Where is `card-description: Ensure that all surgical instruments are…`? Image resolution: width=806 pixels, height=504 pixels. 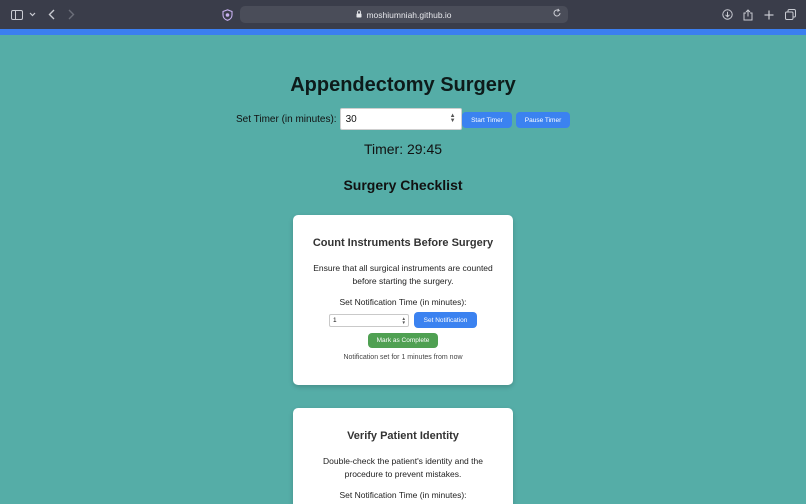
card-description: Ensure that all surgical instruments are… is located at coordinates (403, 274).